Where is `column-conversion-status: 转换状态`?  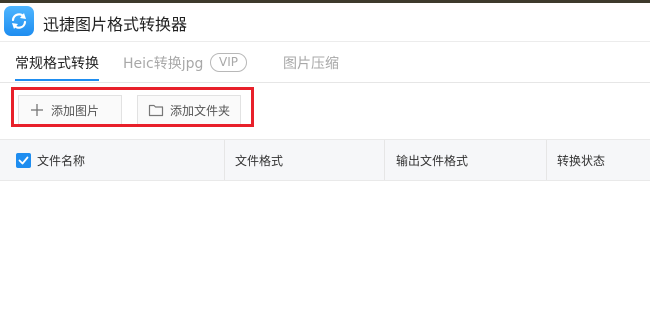
column-conversion-status: 转换状态 is located at coordinates (581, 160).